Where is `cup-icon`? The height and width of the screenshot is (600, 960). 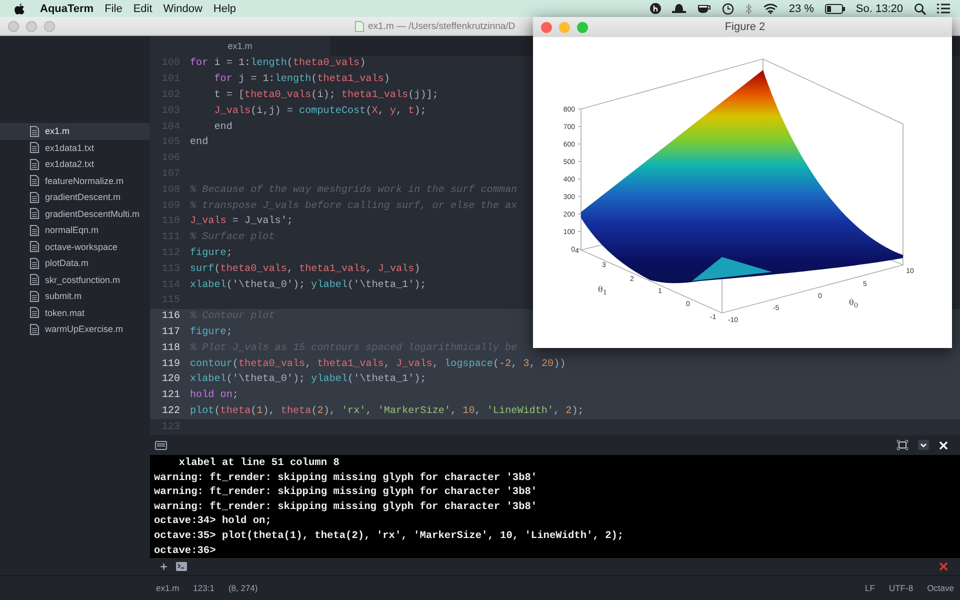 cup-icon is located at coordinates (703, 8).